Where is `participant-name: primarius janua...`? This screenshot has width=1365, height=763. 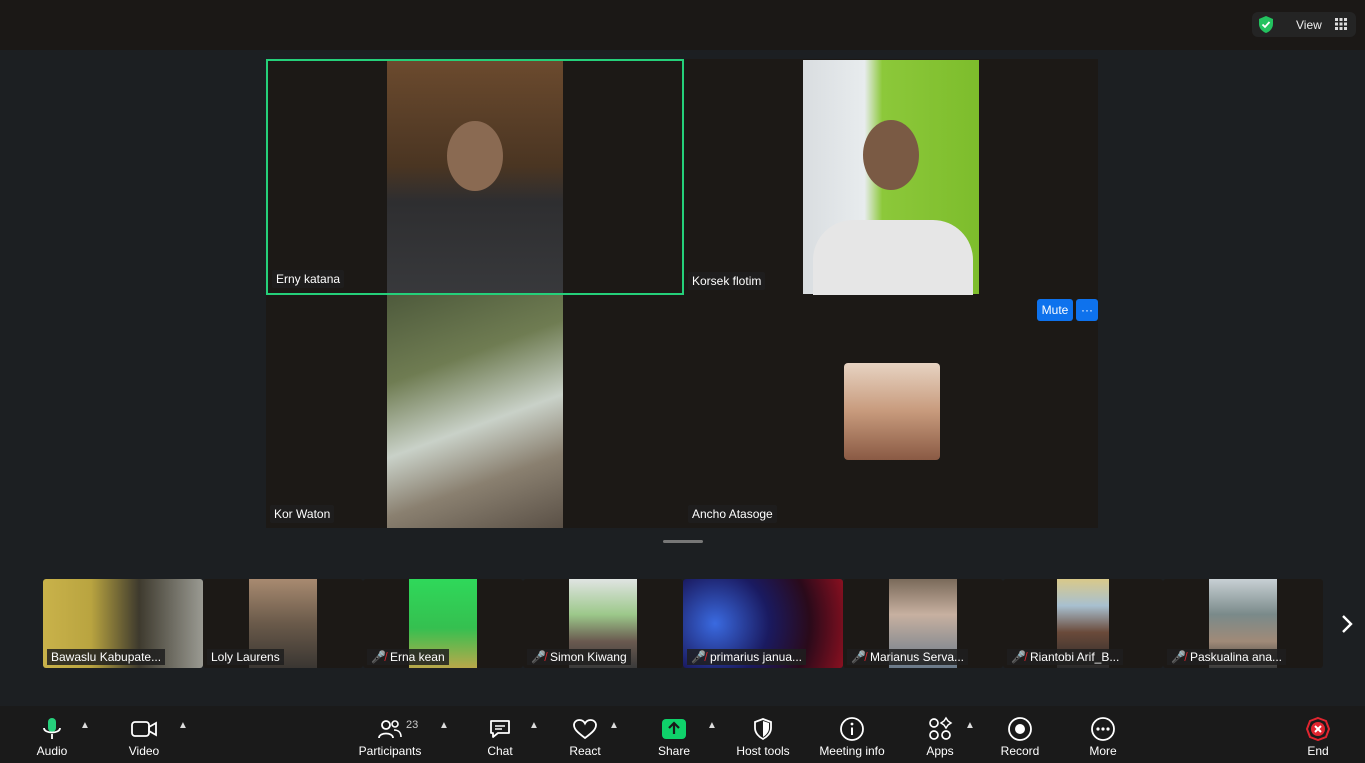 participant-name: primarius janua... is located at coordinates (755, 657).